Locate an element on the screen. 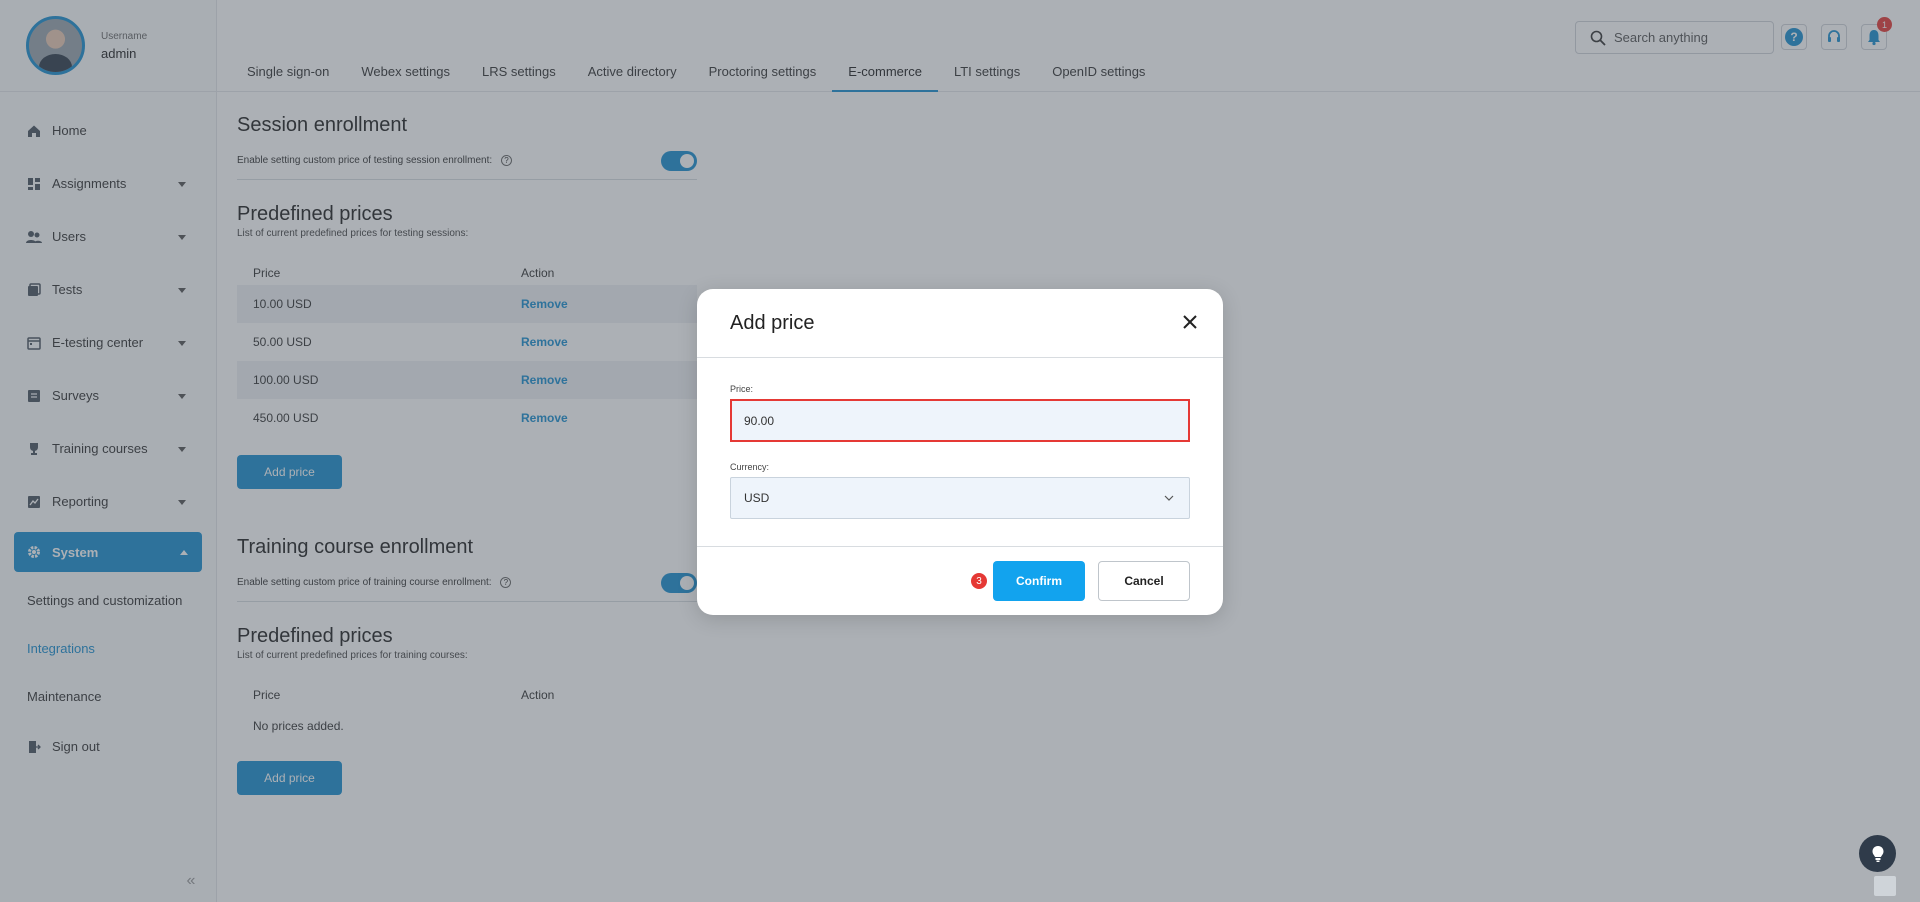 The height and width of the screenshot is (902, 1920). tips-button is located at coordinates (1877, 853).